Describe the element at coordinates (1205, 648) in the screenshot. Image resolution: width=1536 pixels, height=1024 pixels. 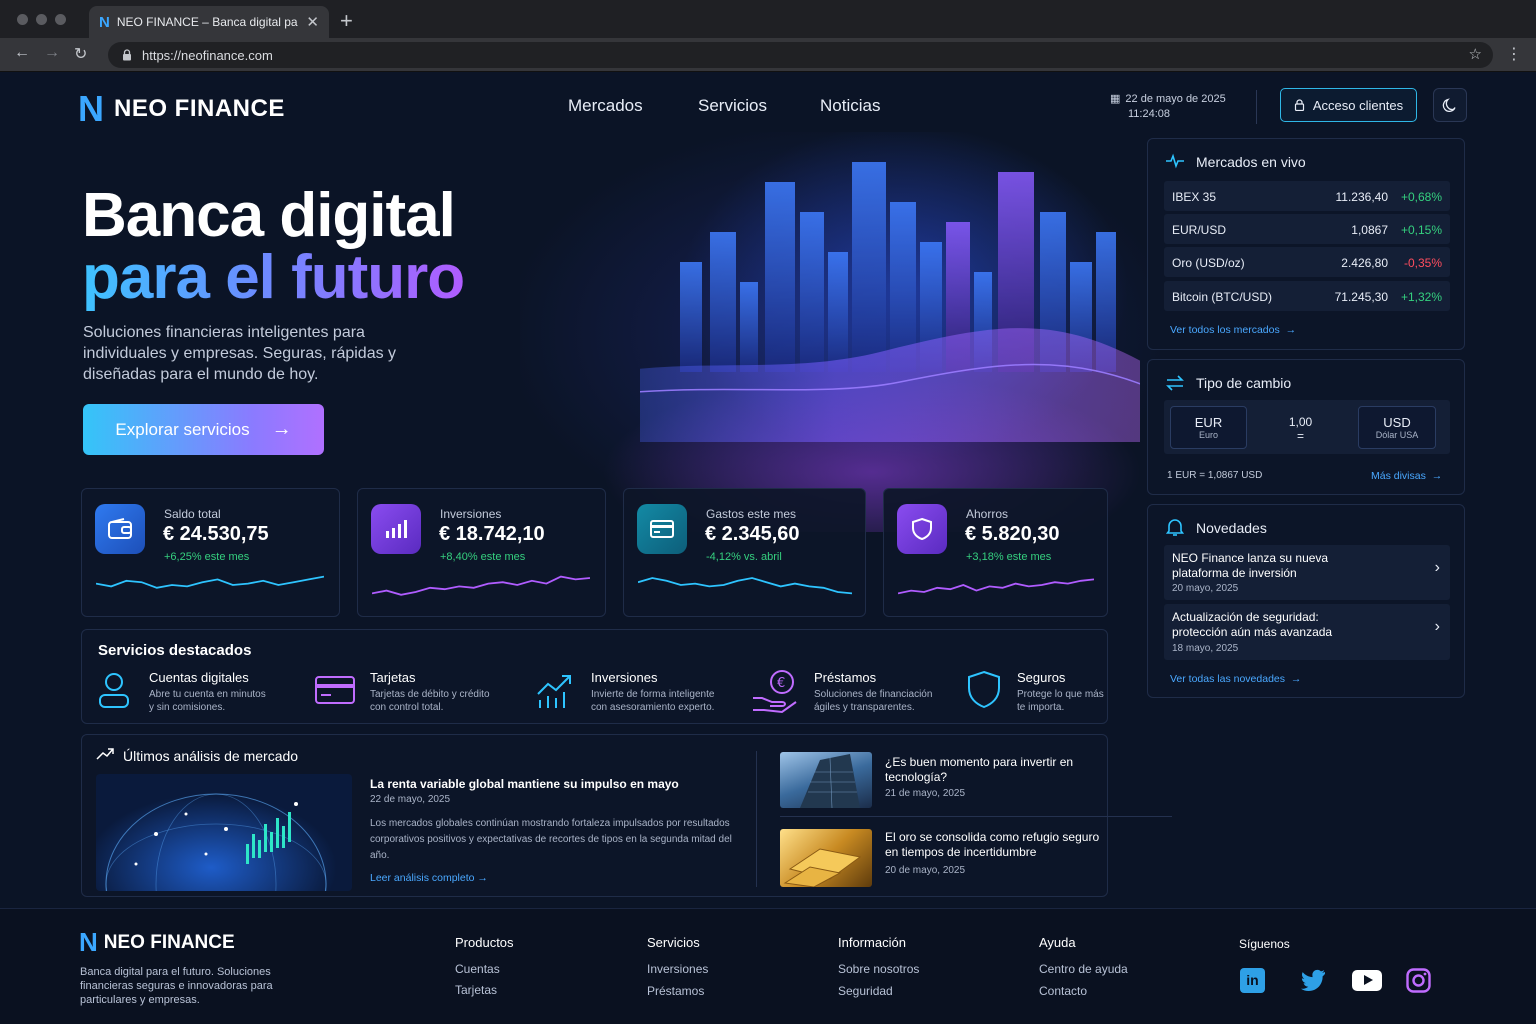
I see `news-date: 18 mayo, 2025` at that location.